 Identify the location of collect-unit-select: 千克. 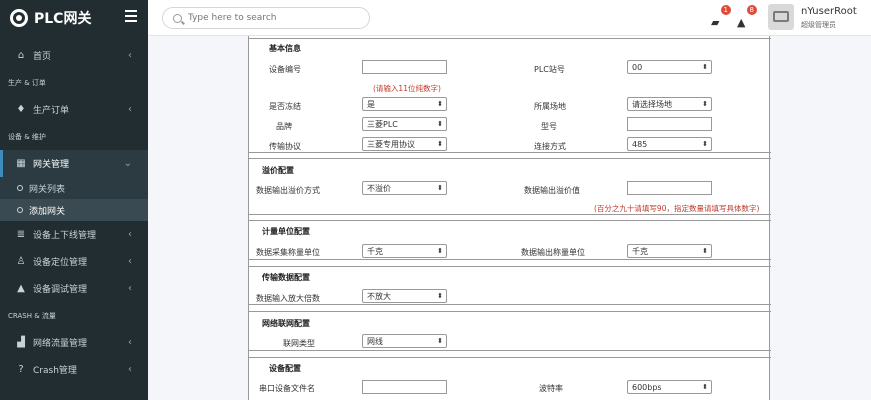
(404, 251).